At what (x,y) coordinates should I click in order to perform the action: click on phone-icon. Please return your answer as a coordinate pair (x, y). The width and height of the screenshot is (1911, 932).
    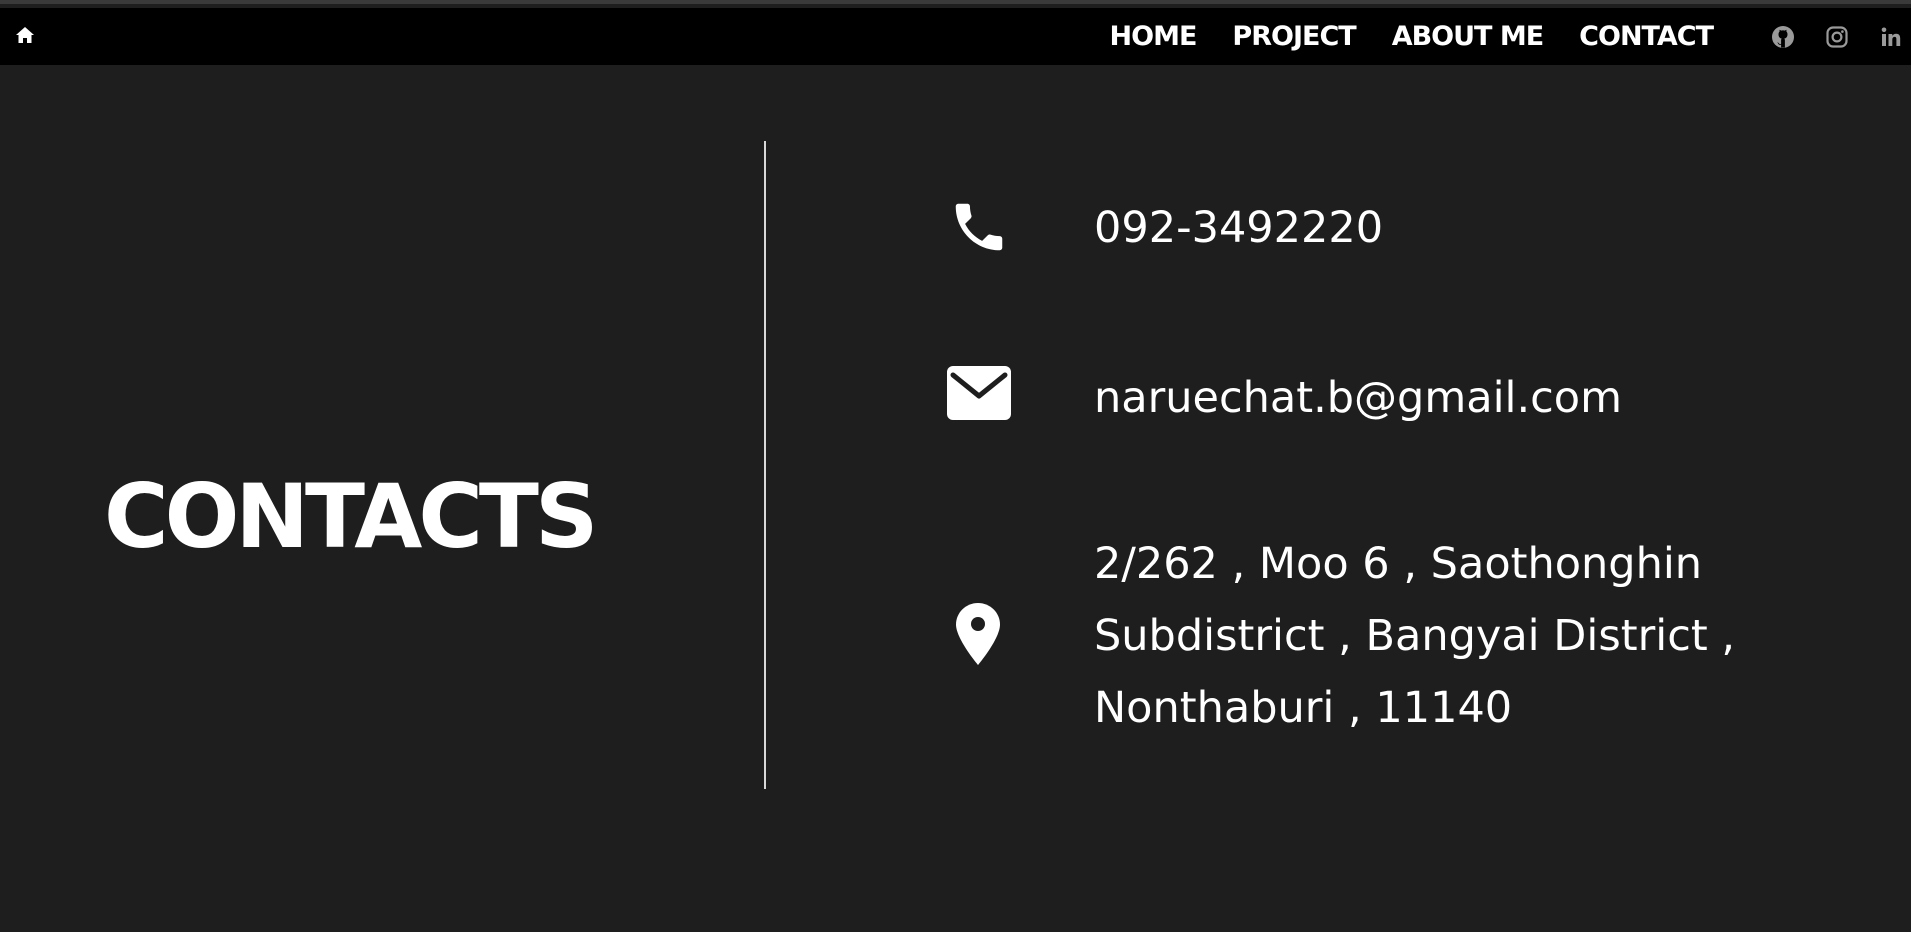
    Looking at the image, I should click on (979, 227).